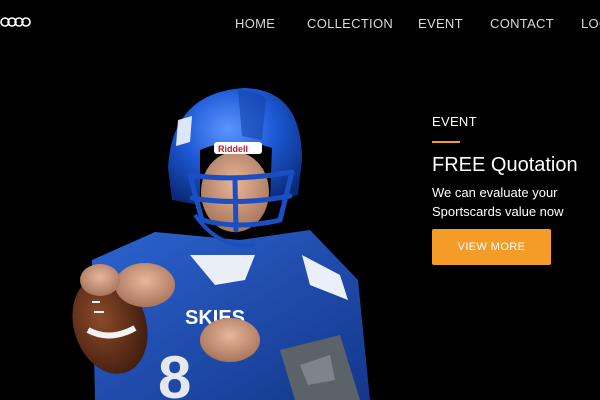 The height and width of the screenshot is (400, 600). Describe the element at coordinates (454, 121) in the screenshot. I see `promo-label: EVENT` at that location.